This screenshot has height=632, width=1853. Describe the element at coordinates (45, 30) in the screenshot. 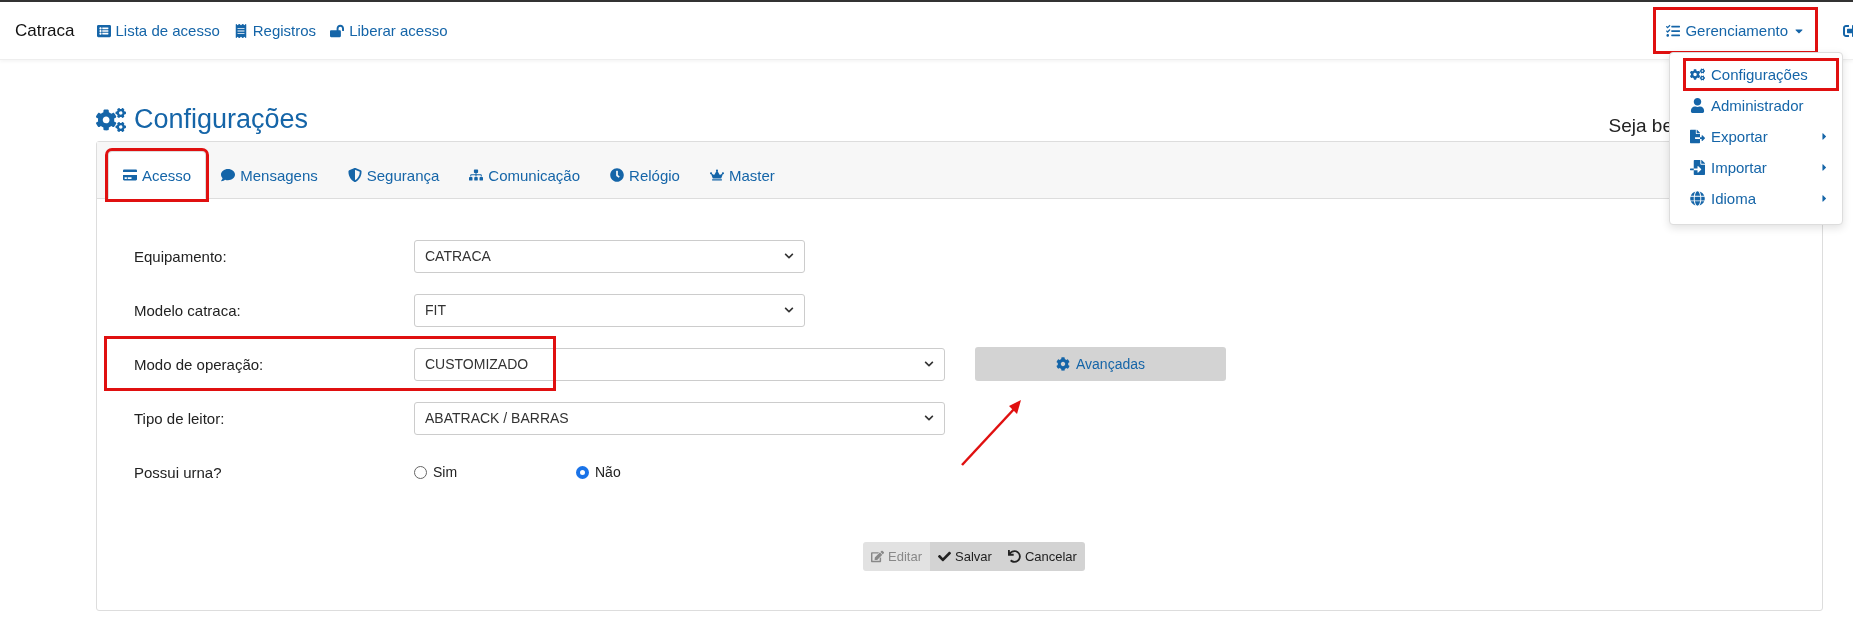

I see `brand-name: Catraca` at that location.